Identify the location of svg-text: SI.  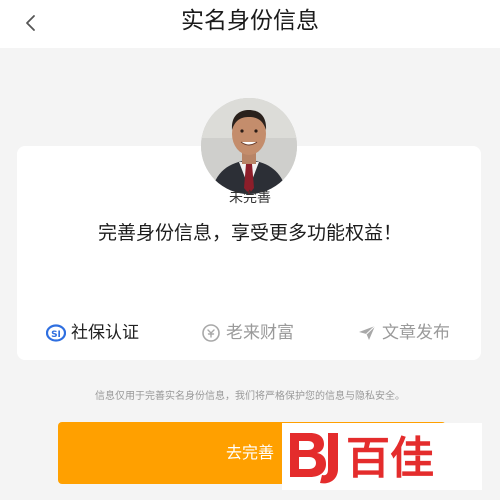
(56, 335).